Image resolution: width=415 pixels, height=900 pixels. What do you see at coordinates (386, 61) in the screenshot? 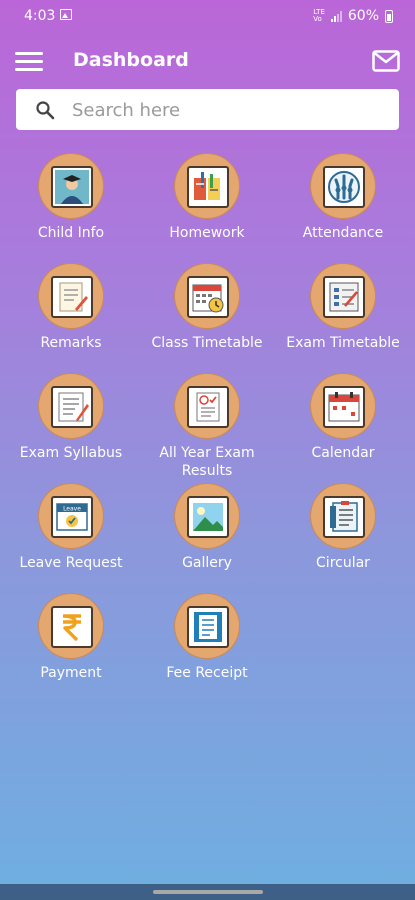
I see `mail-icon` at bounding box center [386, 61].